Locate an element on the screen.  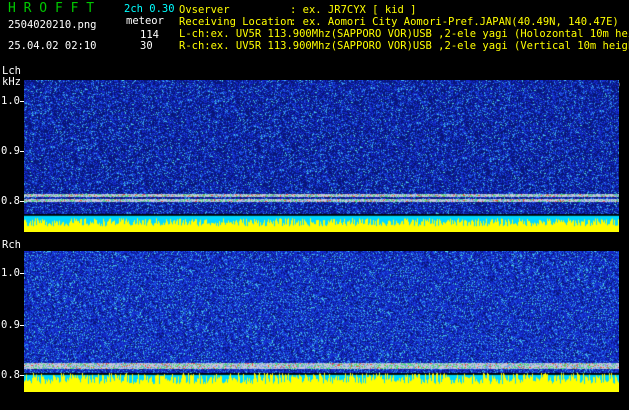
khz-unit-label: kHz is located at coordinates (11, 82).